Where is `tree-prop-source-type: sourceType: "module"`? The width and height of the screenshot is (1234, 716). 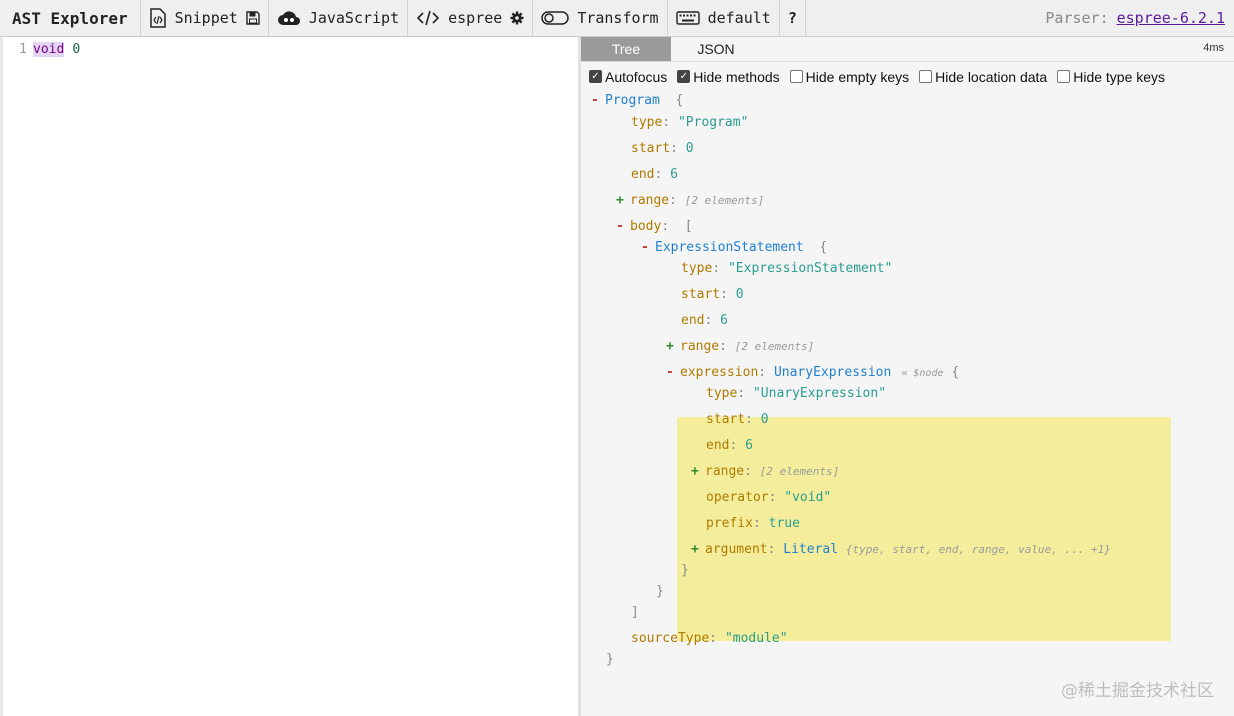 tree-prop-source-type: sourceType: "module" is located at coordinates (709, 639).